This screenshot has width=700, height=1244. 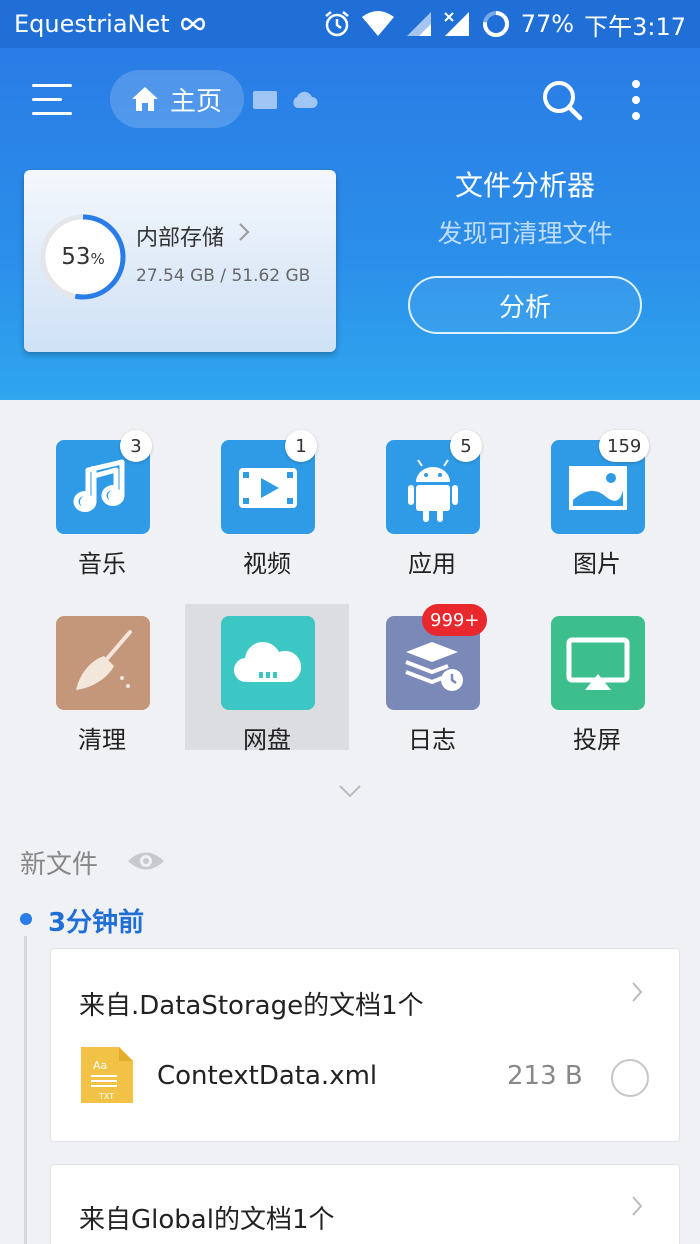 I want to click on home-icon, so click(x=145, y=99).